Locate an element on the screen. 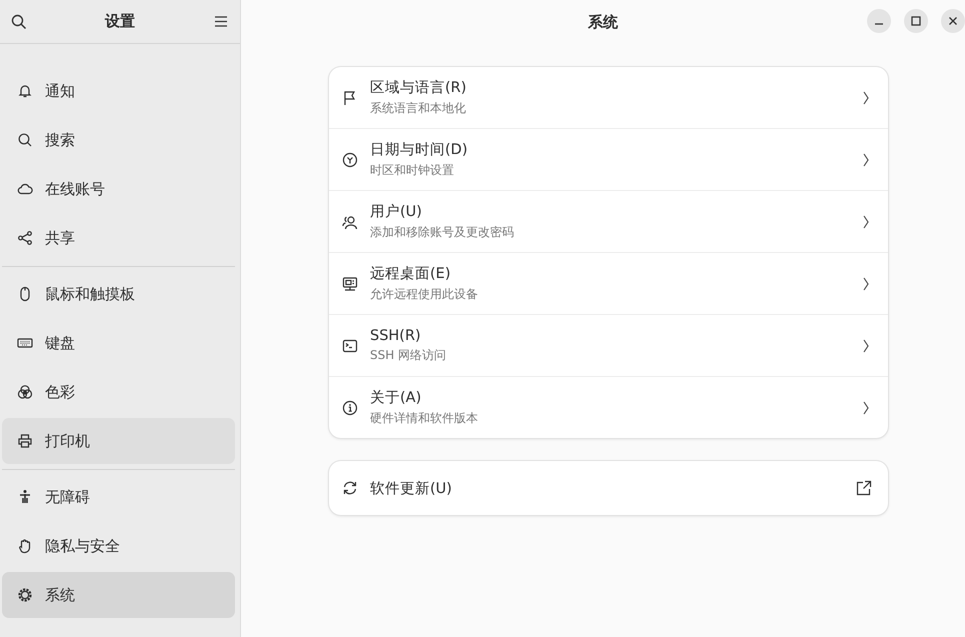 The width and height of the screenshot is (965, 637). color-wheel-icon is located at coordinates (25, 392).